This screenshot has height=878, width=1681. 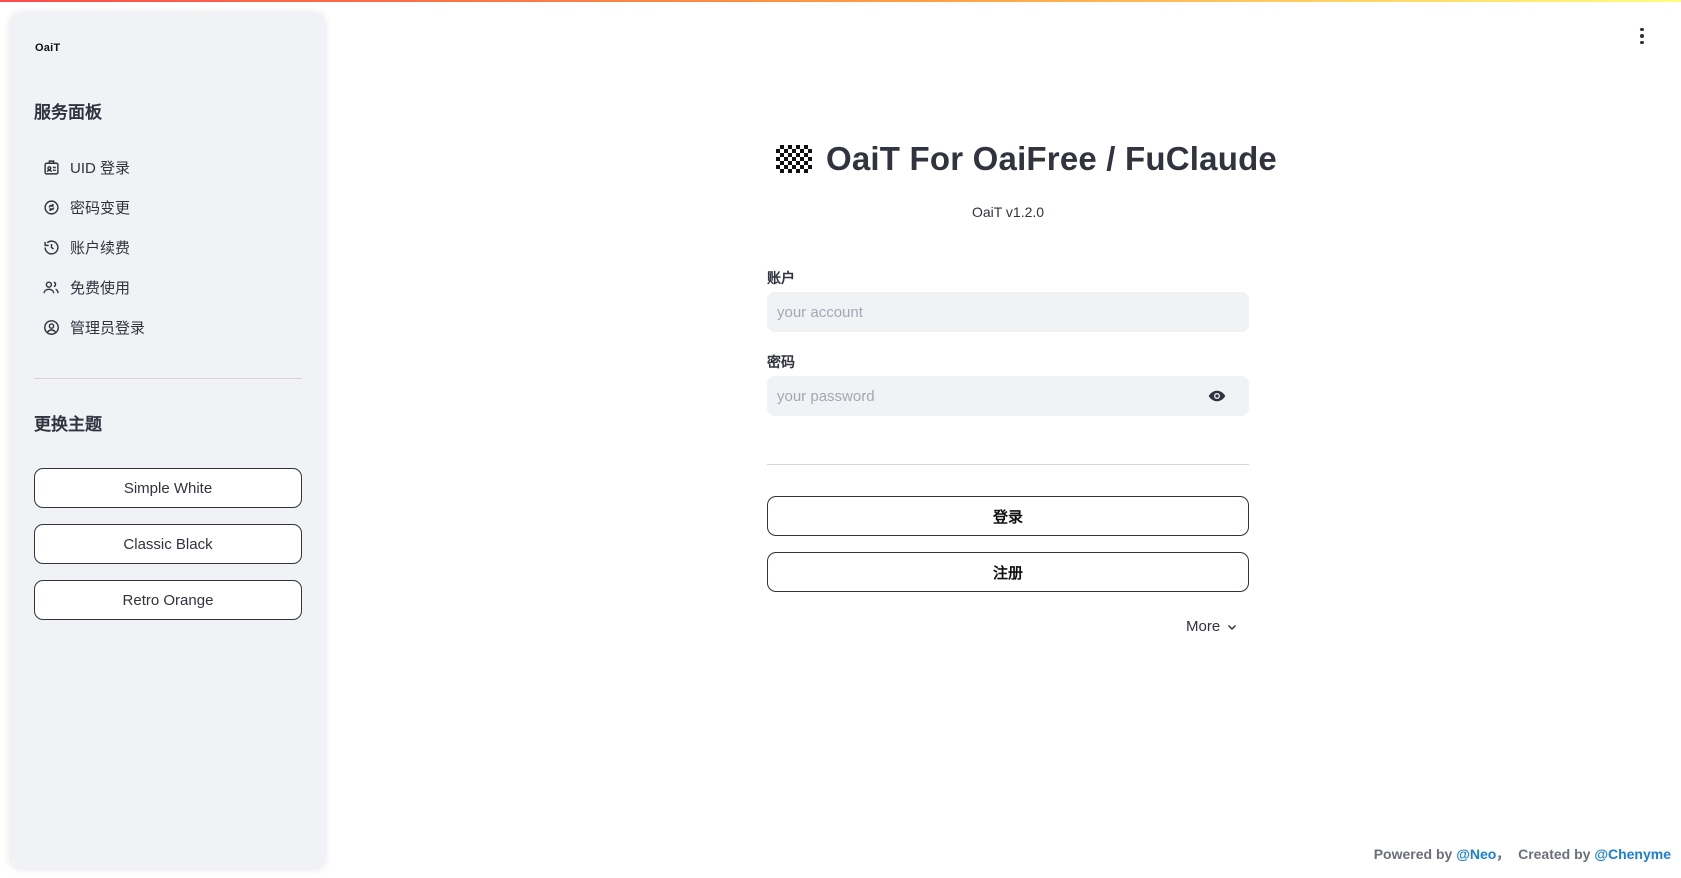 I want to click on account-field-wrapper, so click(x=1008, y=312).